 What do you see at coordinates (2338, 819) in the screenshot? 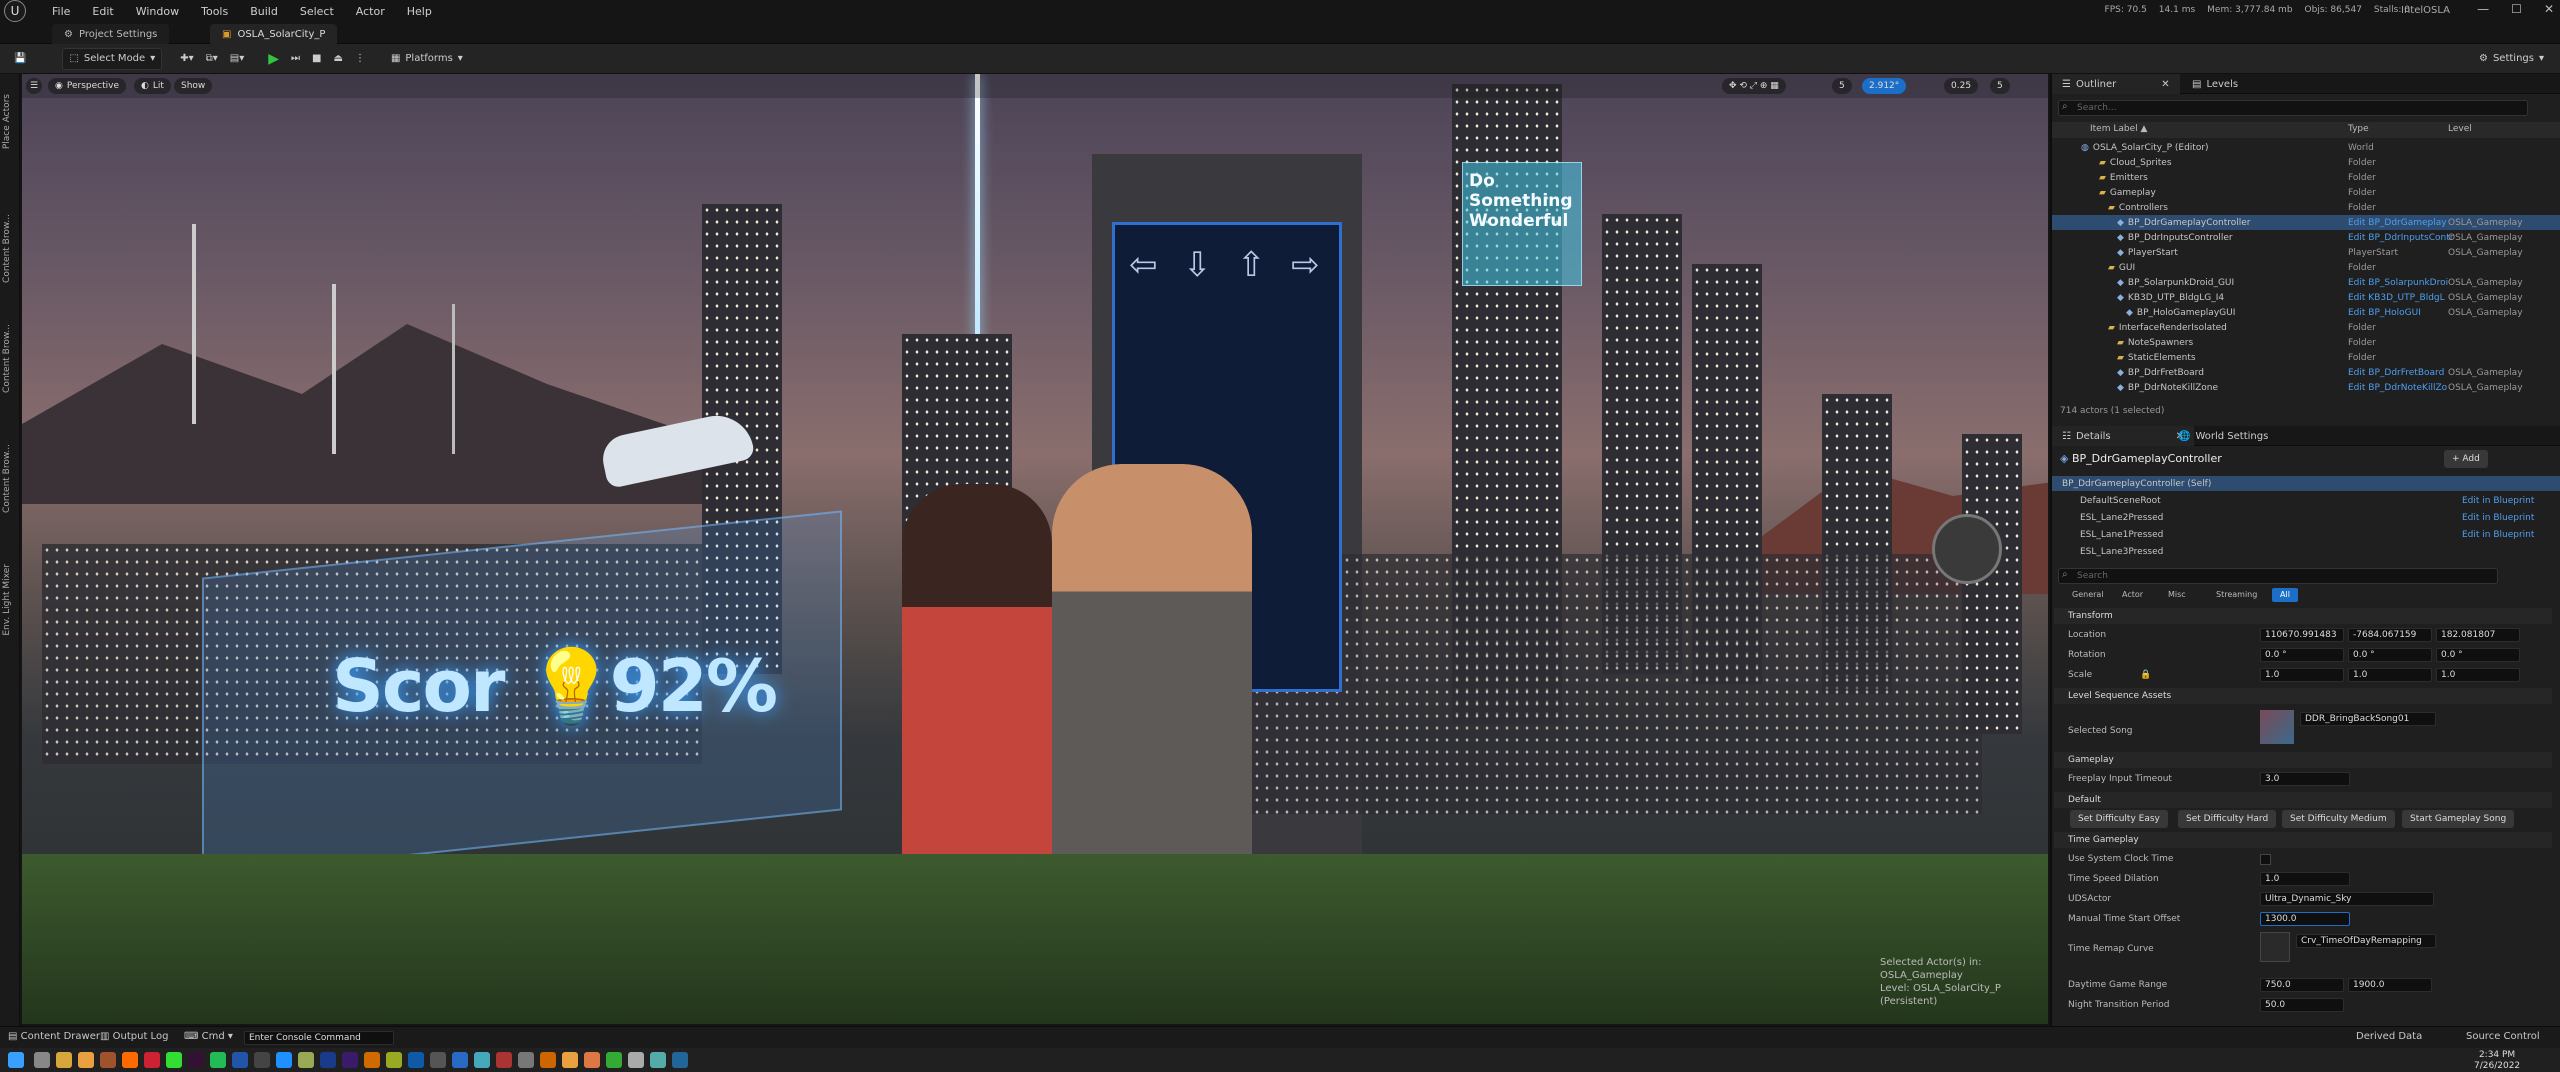
I see `set-difficulty-medium-button: Set Difficulty Medium` at bounding box center [2338, 819].